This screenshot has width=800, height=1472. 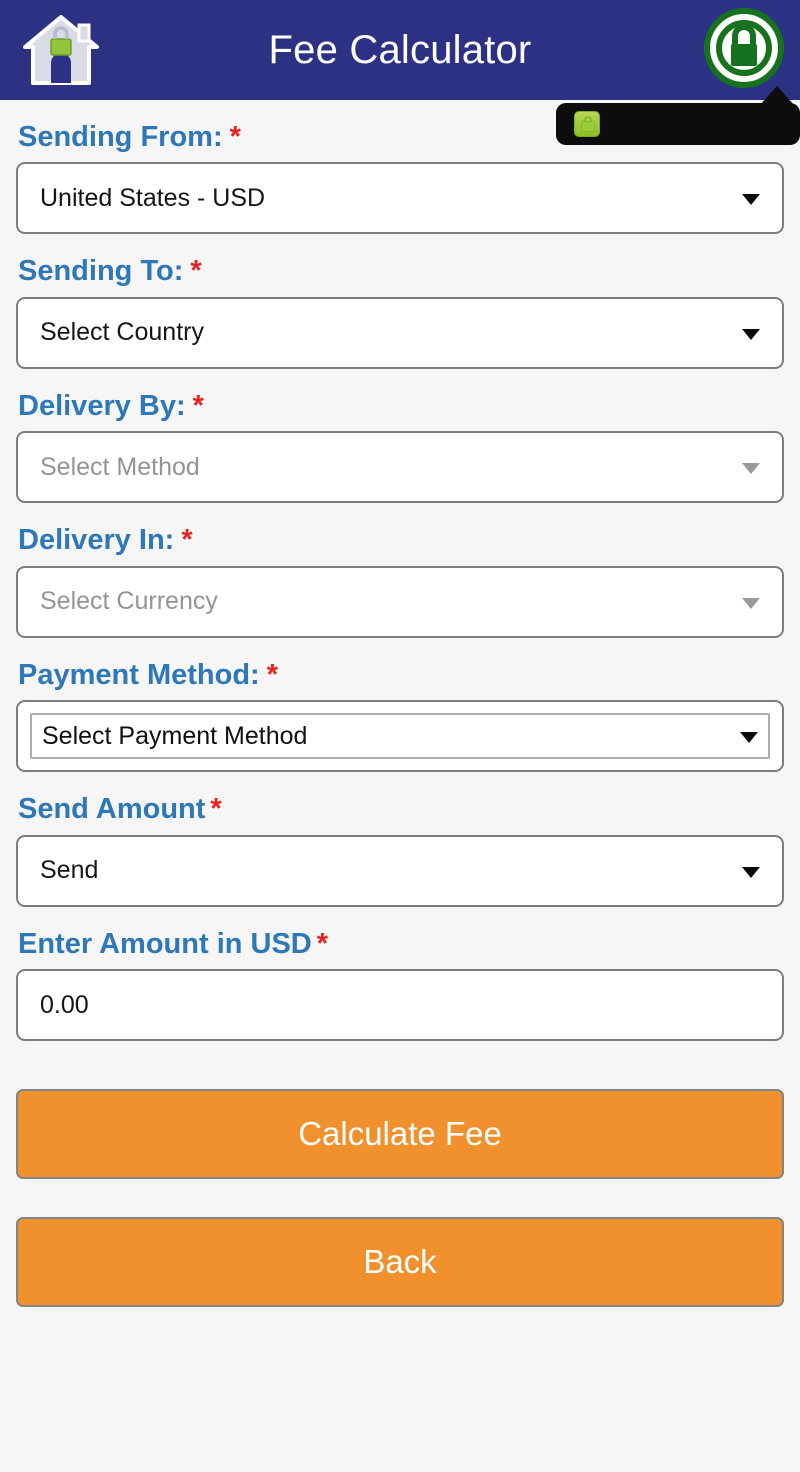 What do you see at coordinates (400, 1005) in the screenshot?
I see `input-enter-amount-wrapper: 0.00` at bounding box center [400, 1005].